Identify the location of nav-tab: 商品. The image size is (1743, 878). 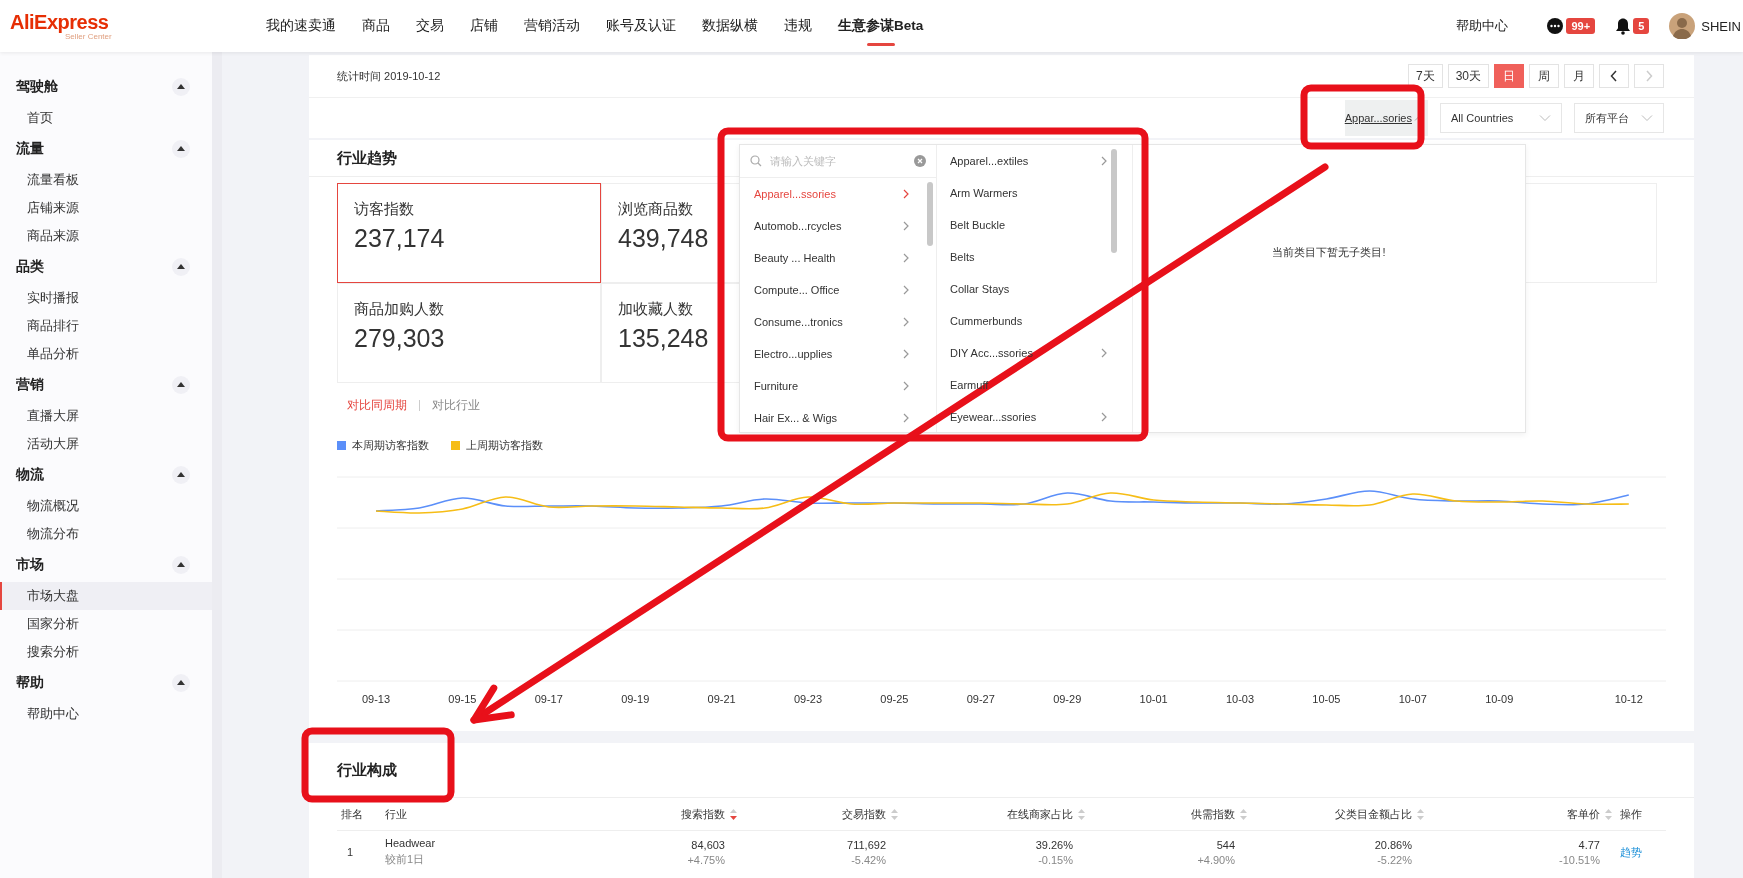
(376, 26).